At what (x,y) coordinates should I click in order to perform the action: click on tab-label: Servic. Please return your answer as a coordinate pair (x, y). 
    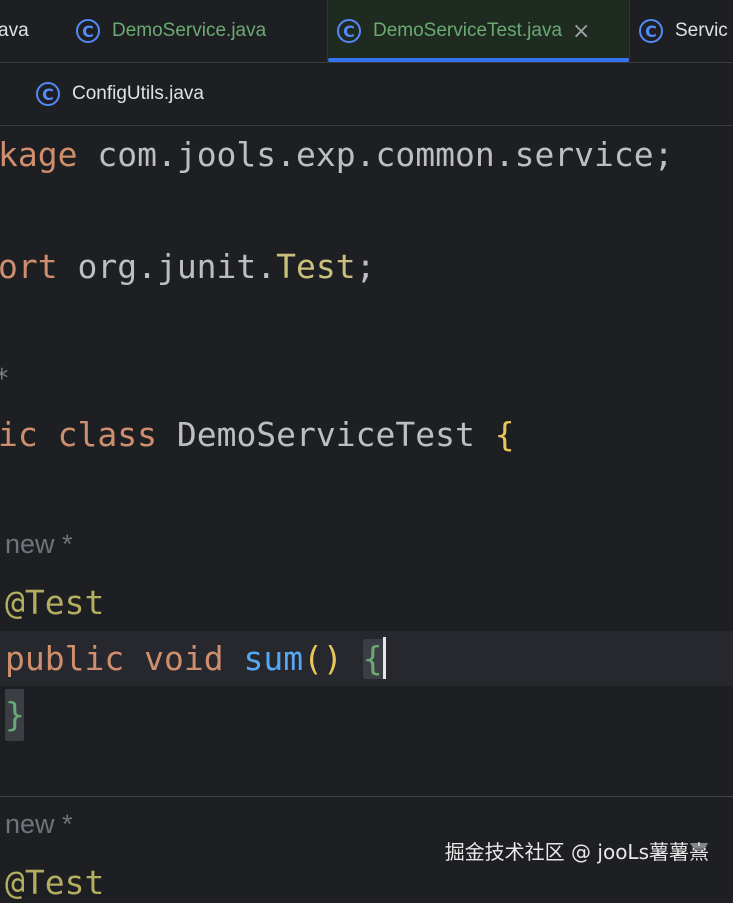
    Looking at the image, I should click on (701, 30).